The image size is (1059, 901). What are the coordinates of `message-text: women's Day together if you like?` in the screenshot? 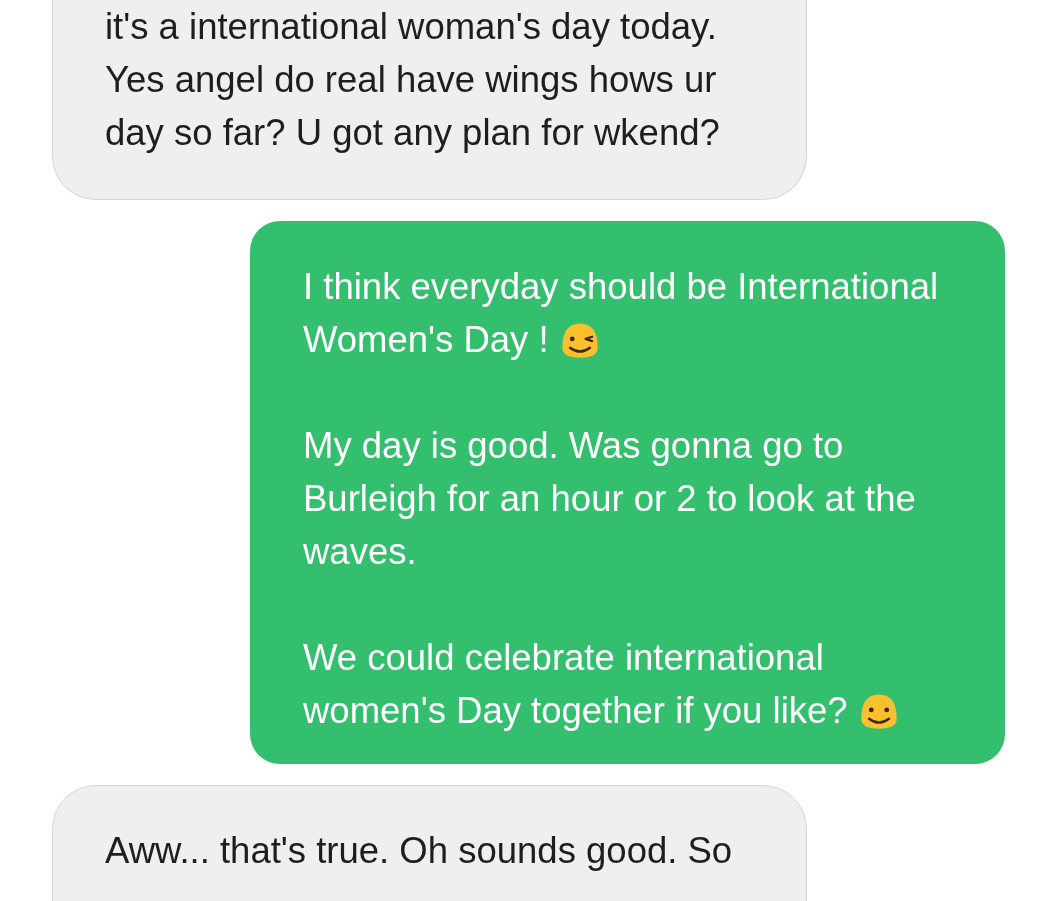 It's located at (575, 711).